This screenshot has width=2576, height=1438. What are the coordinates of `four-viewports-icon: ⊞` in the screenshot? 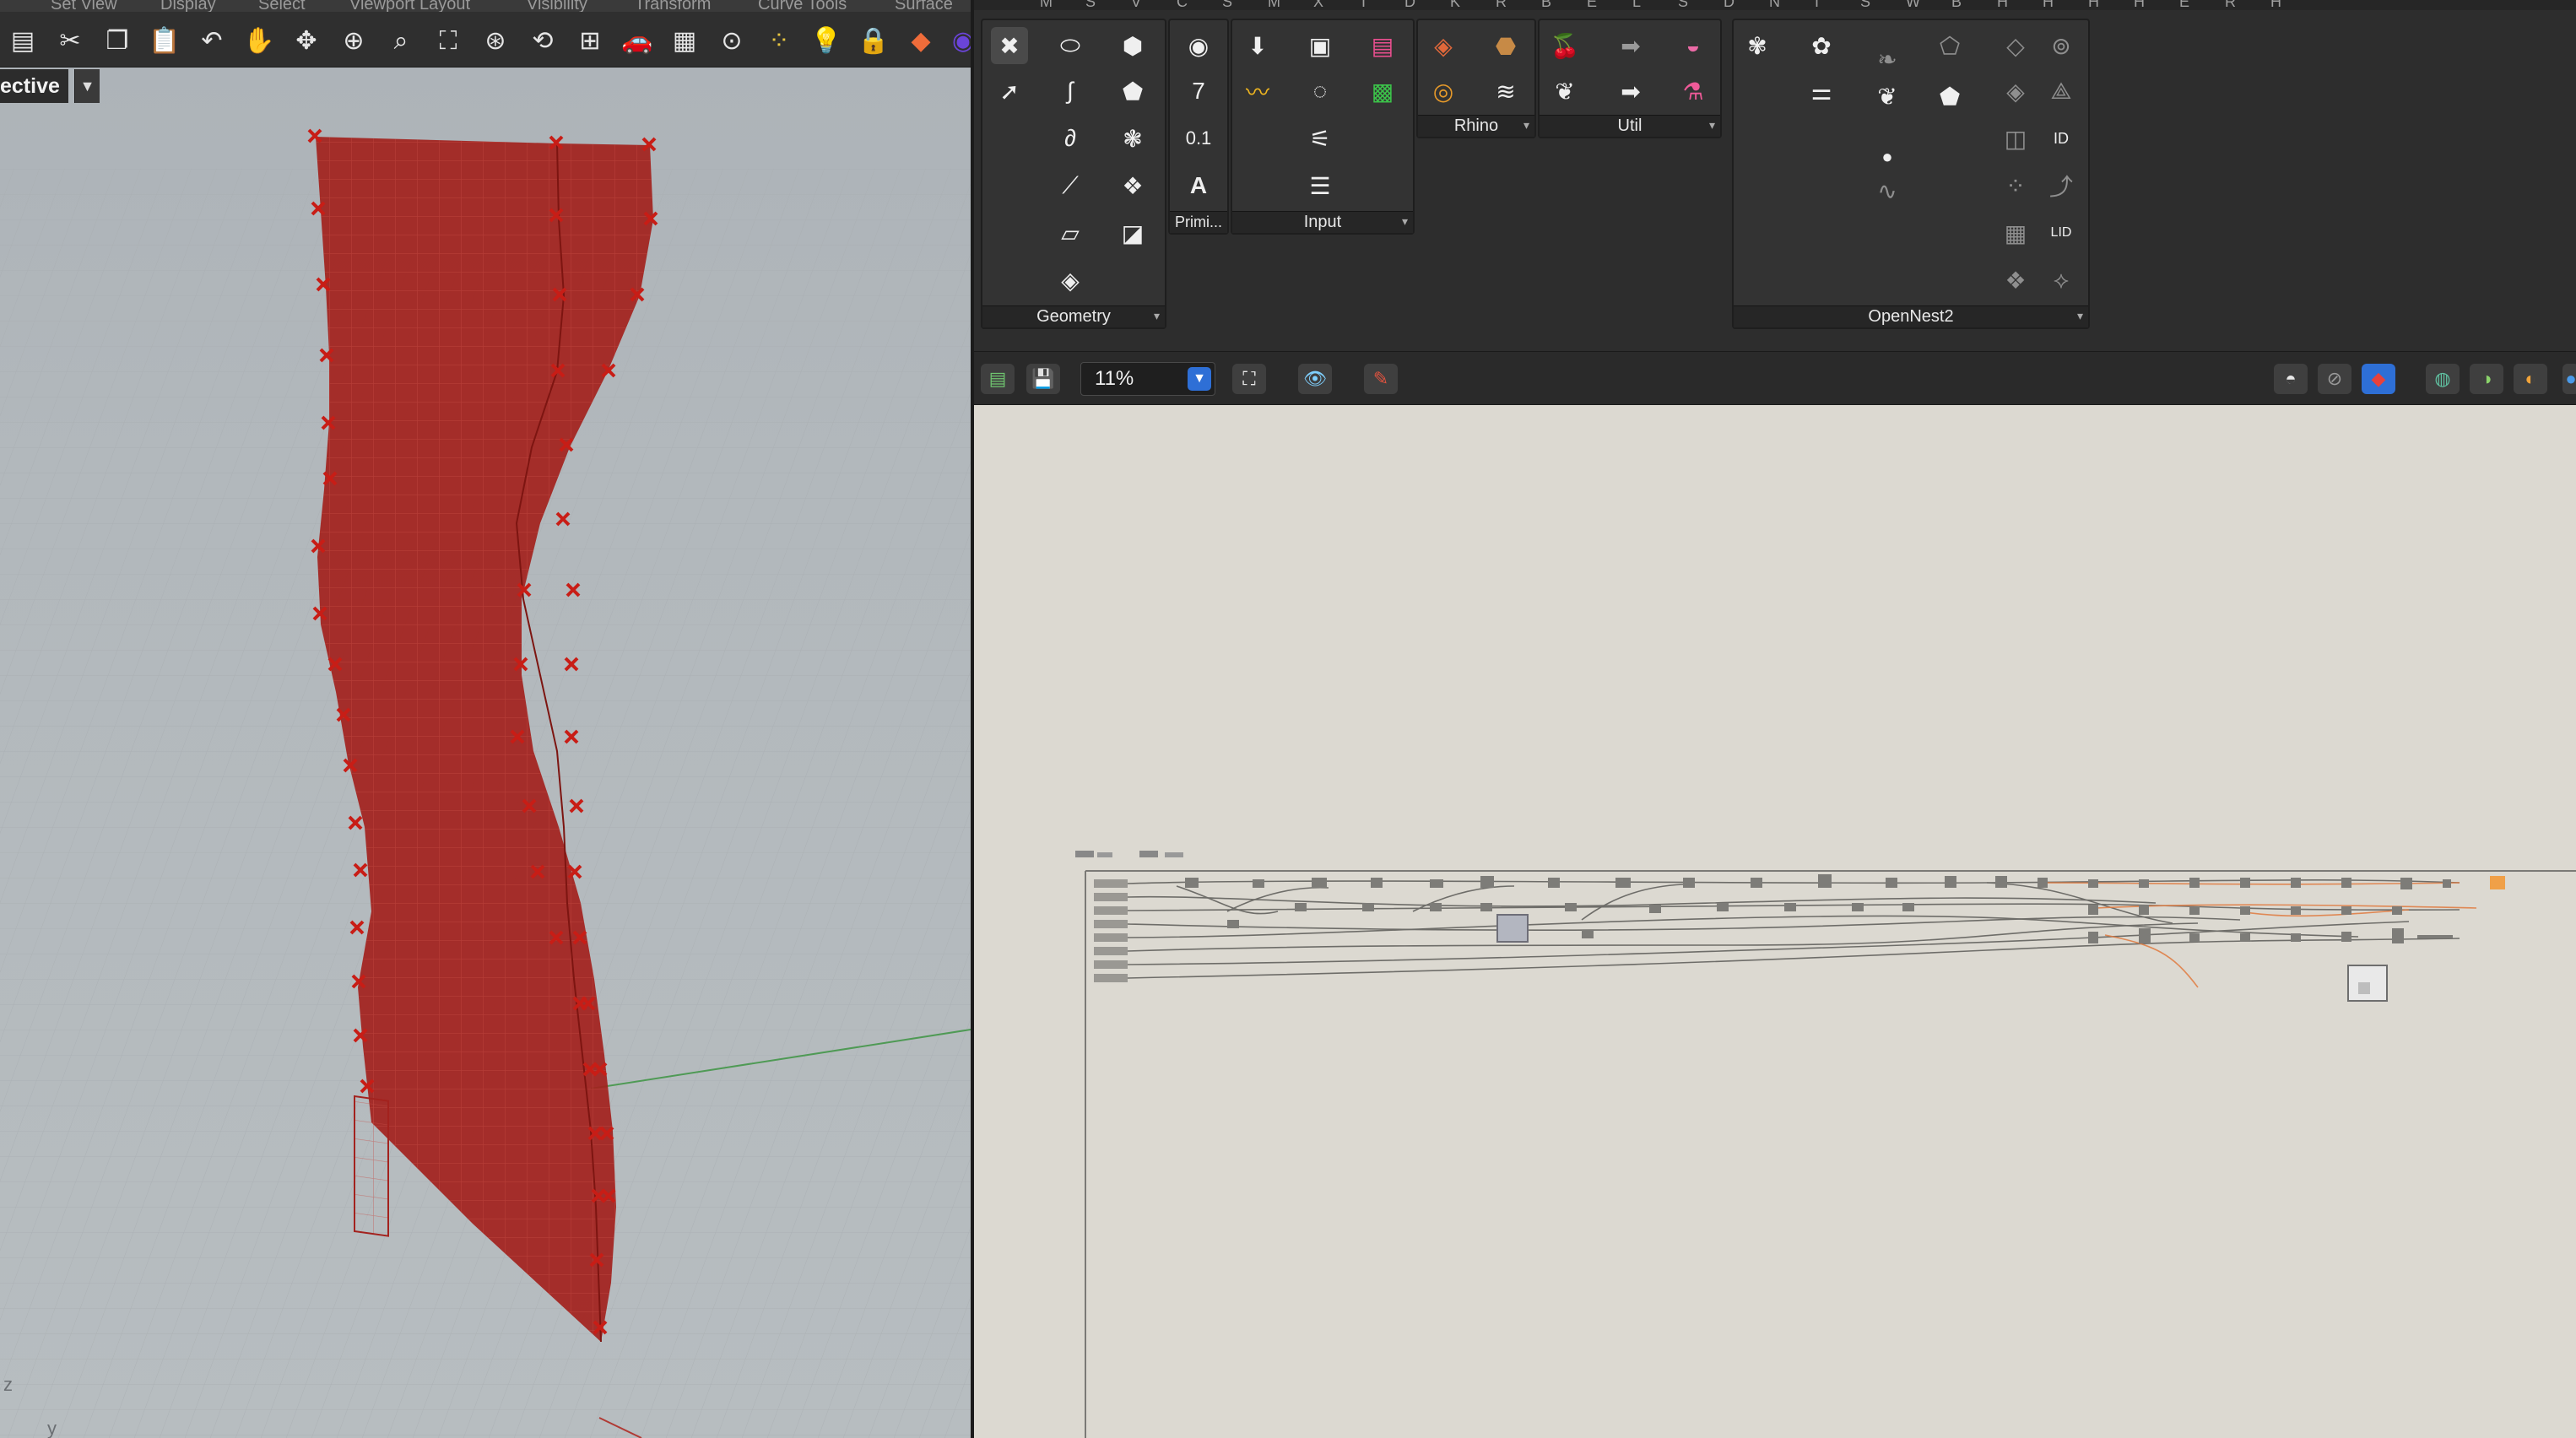 It's located at (590, 41).